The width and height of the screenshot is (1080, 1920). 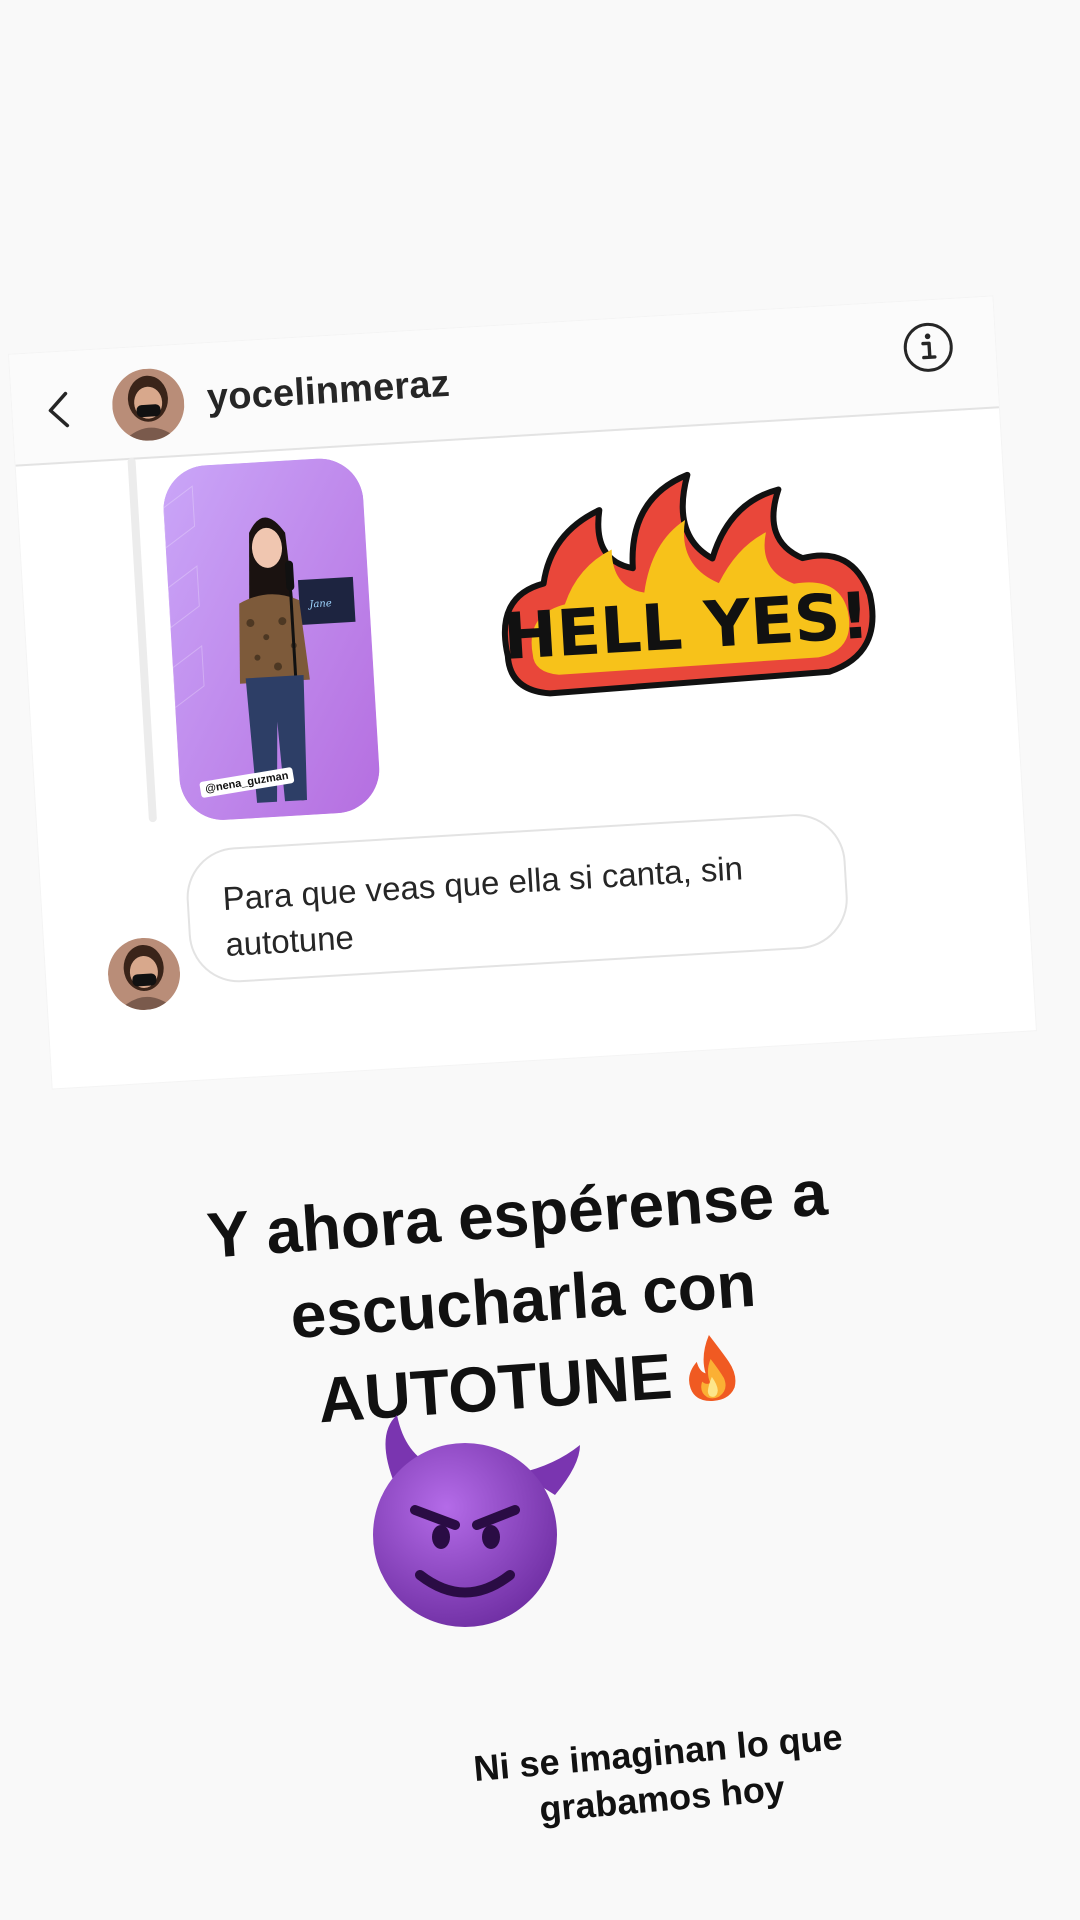 What do you see at coordinates (688, 584) in the screenshot?
I see `hell-yes-sticker: HELL YES!` at bounding box center [688, 584].